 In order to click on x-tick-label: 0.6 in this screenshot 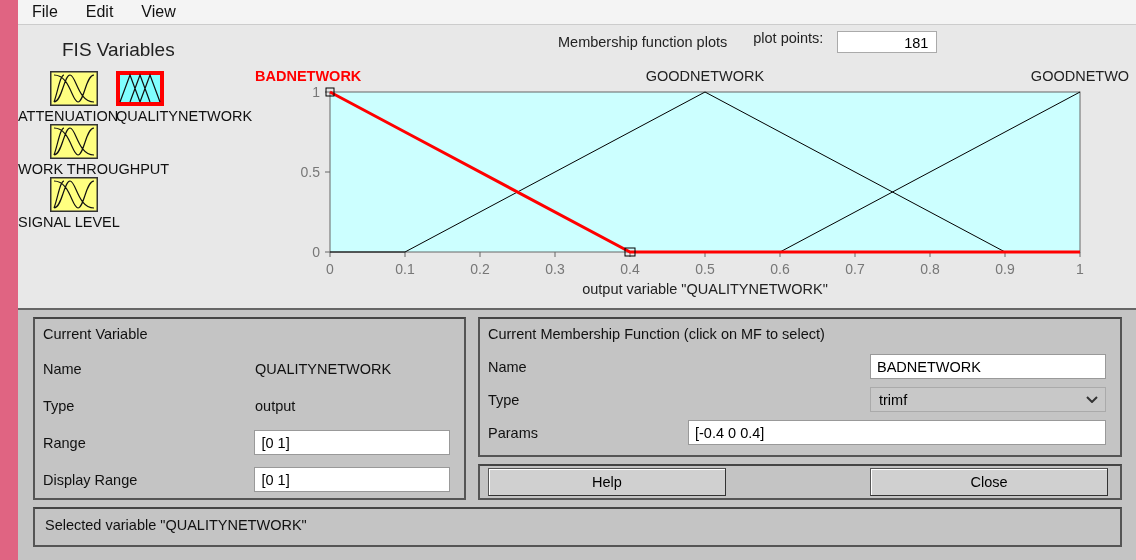, I will do `click(780, 269)`.